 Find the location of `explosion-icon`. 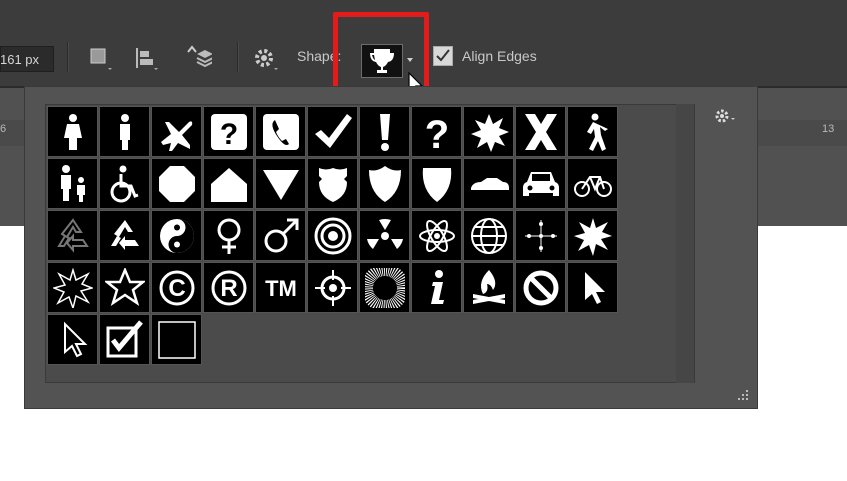

explosion-icon is located at coordinates (593, 237).